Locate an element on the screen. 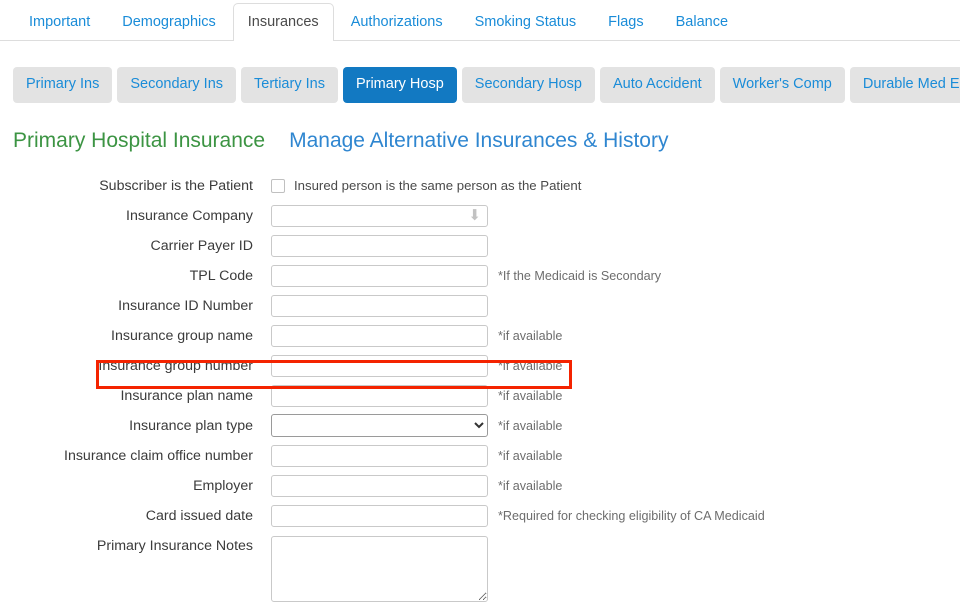  tab-label: Flags is located at coordinates (626, 21).